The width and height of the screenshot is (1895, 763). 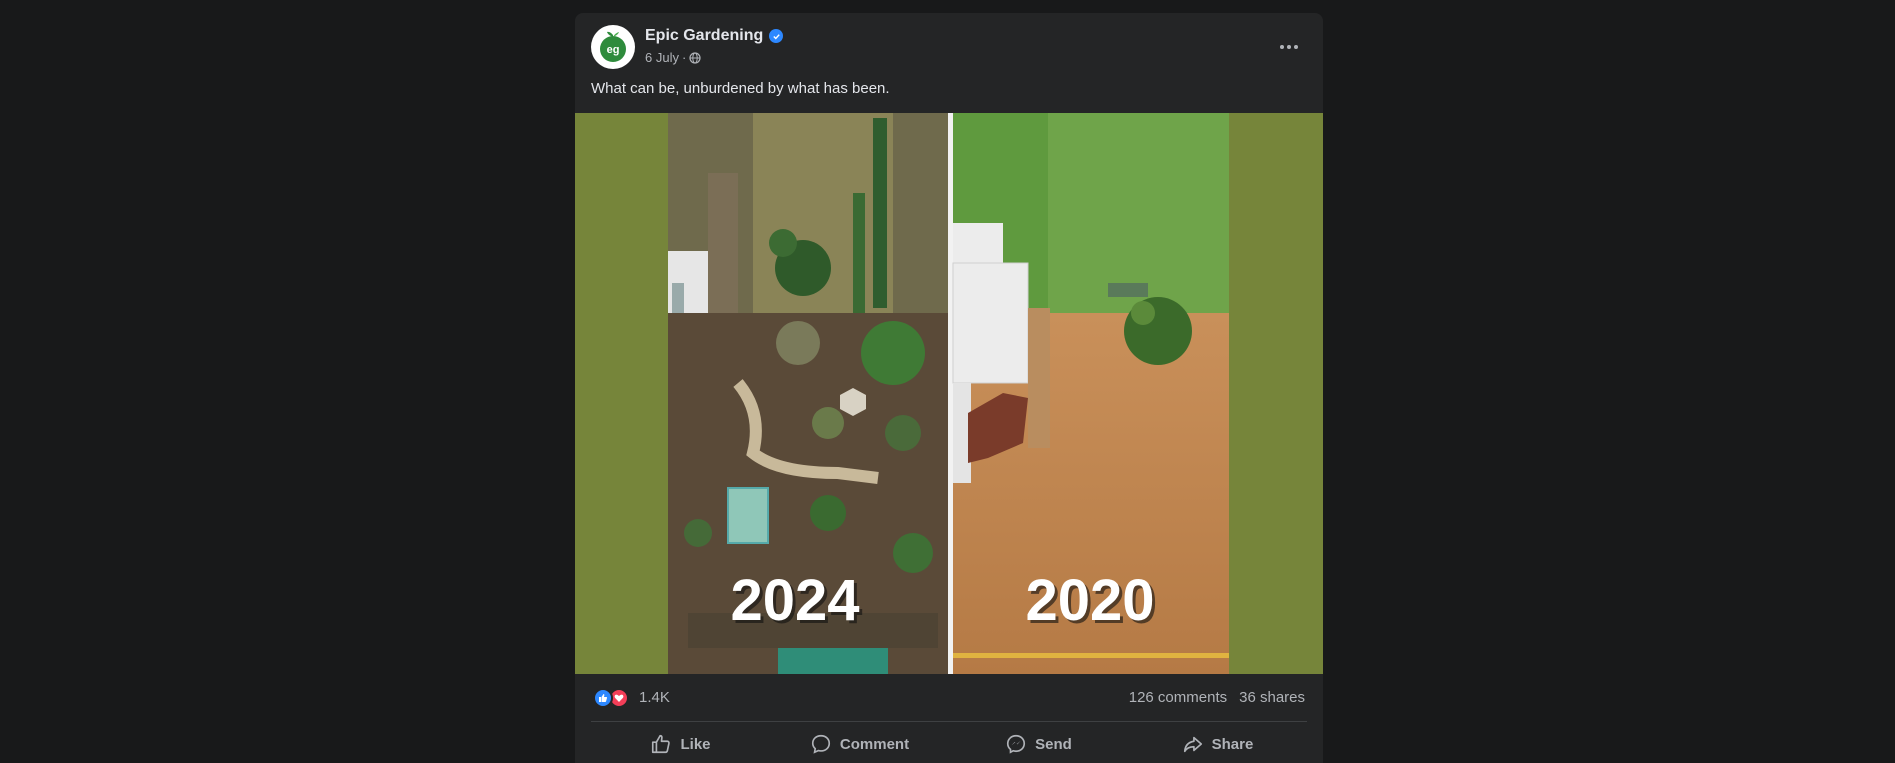 I want to click on share-label: Share, so click(x=1232, y=744).